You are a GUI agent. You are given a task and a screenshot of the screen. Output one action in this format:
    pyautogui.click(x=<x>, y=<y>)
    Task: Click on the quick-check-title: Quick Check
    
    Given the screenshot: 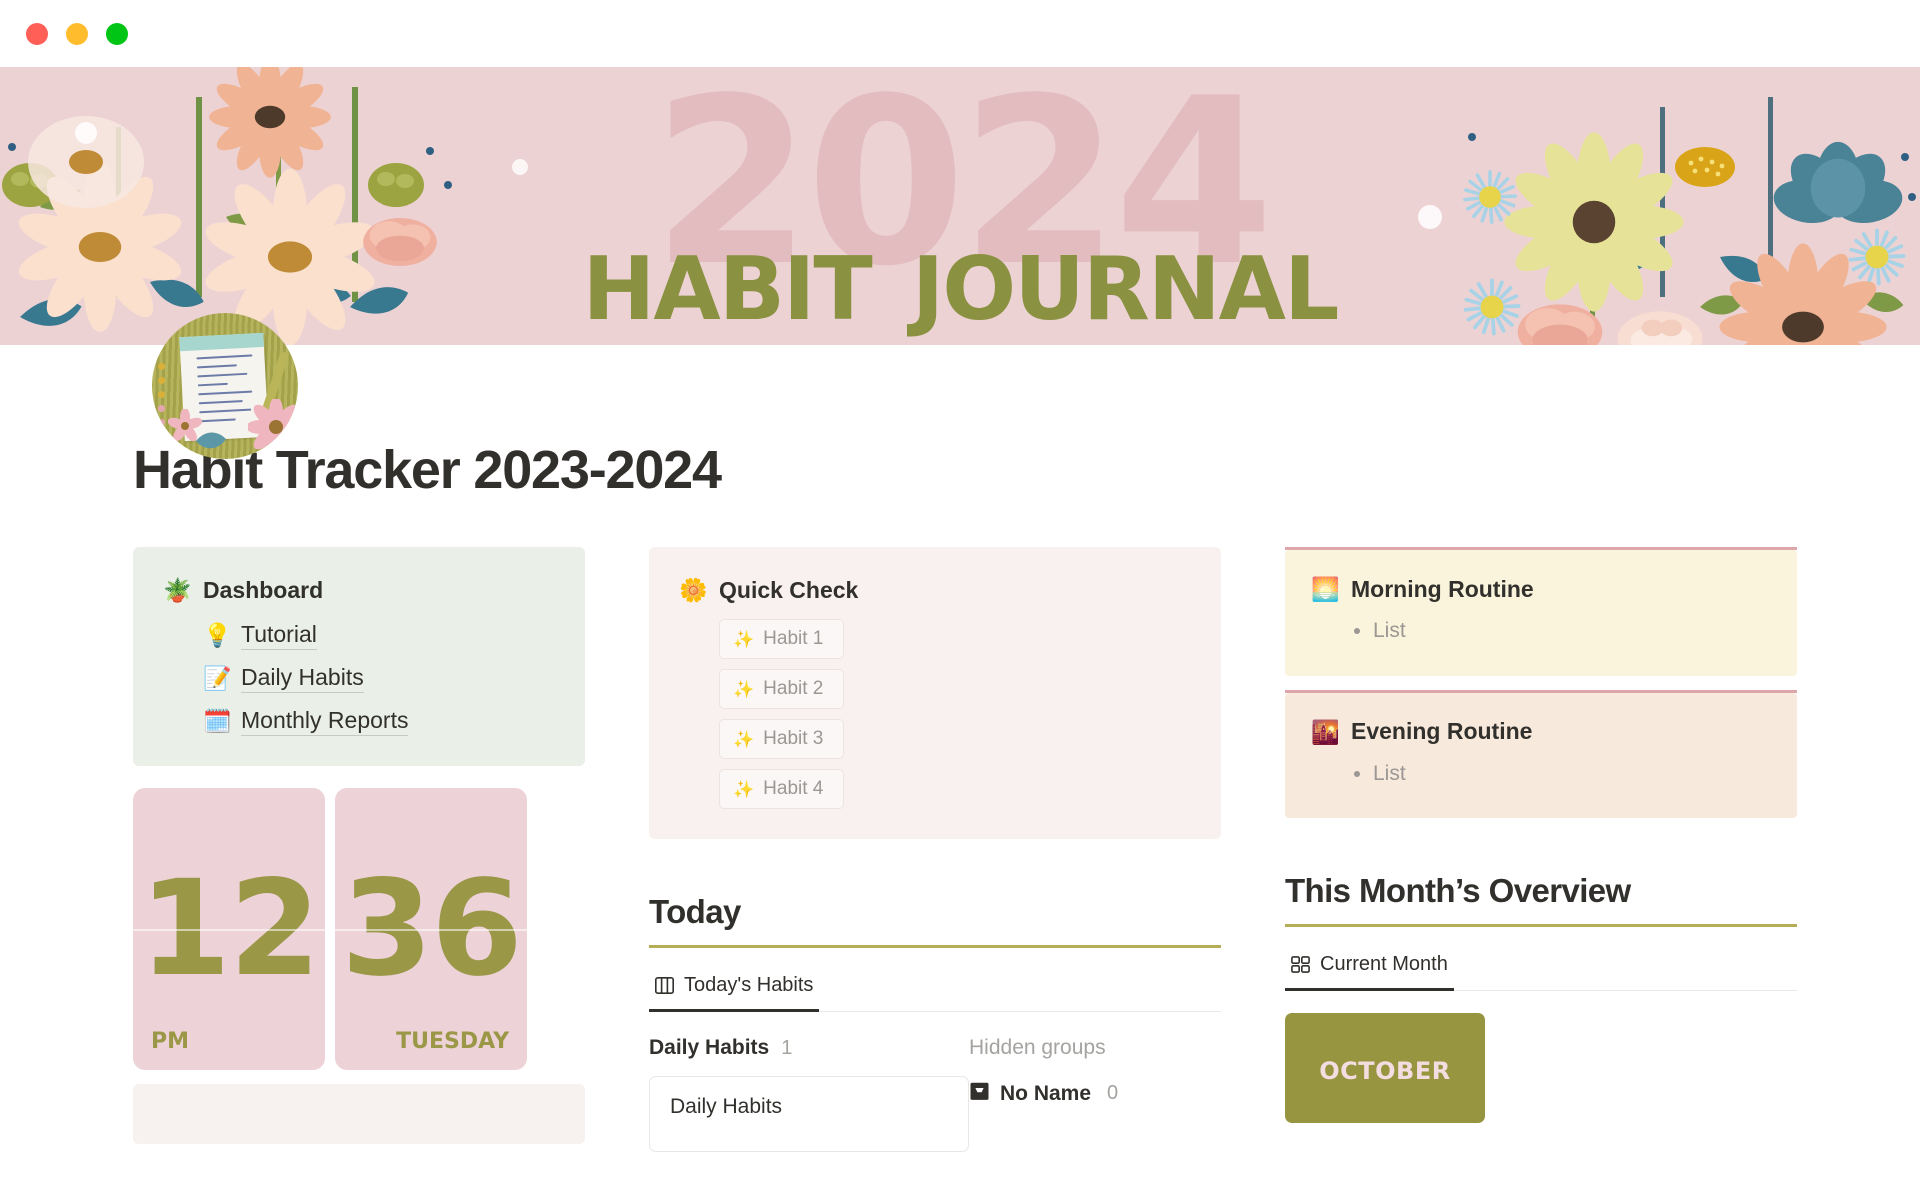 What is the action you would take?
    pyautogui.click(x=789, y=590)
    